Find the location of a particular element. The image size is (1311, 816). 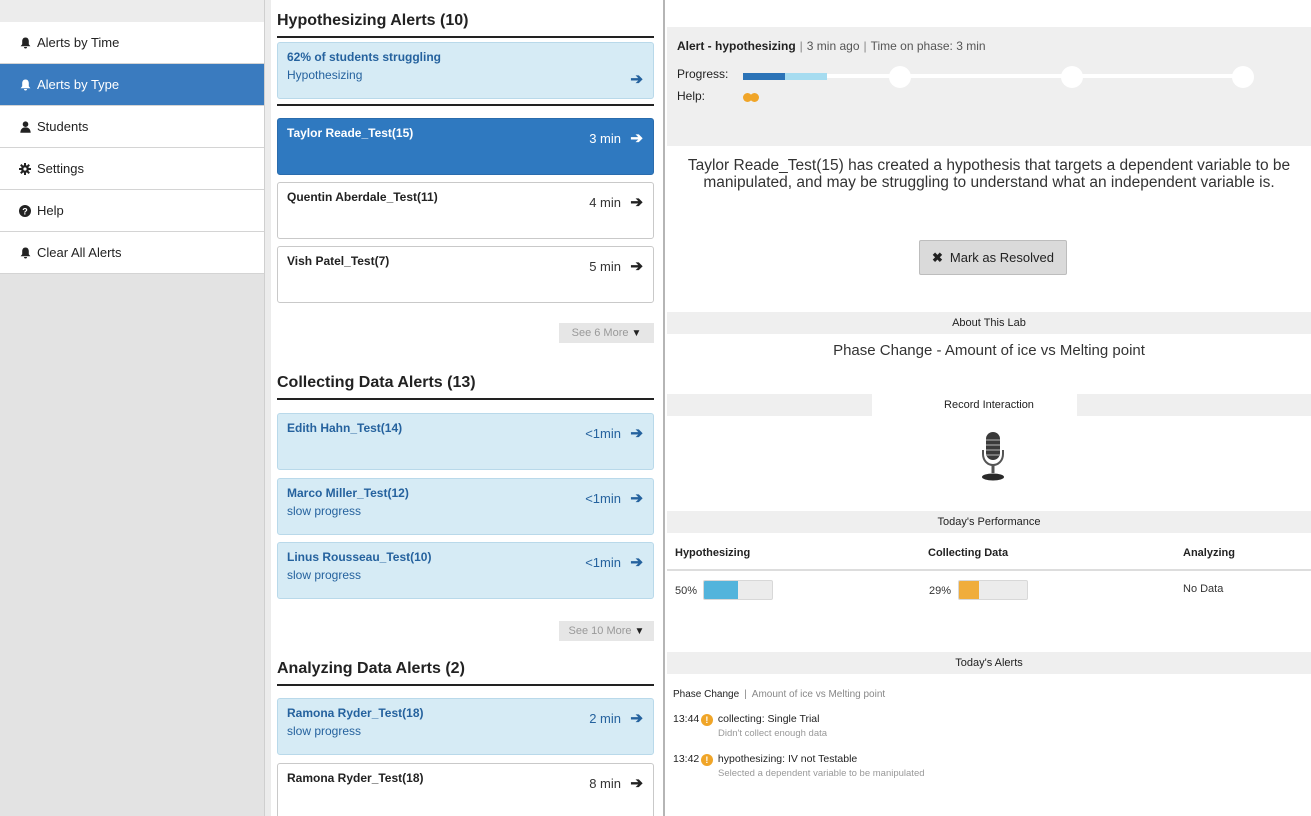

alert-time: 2 min is located at coordinates (605, 718).